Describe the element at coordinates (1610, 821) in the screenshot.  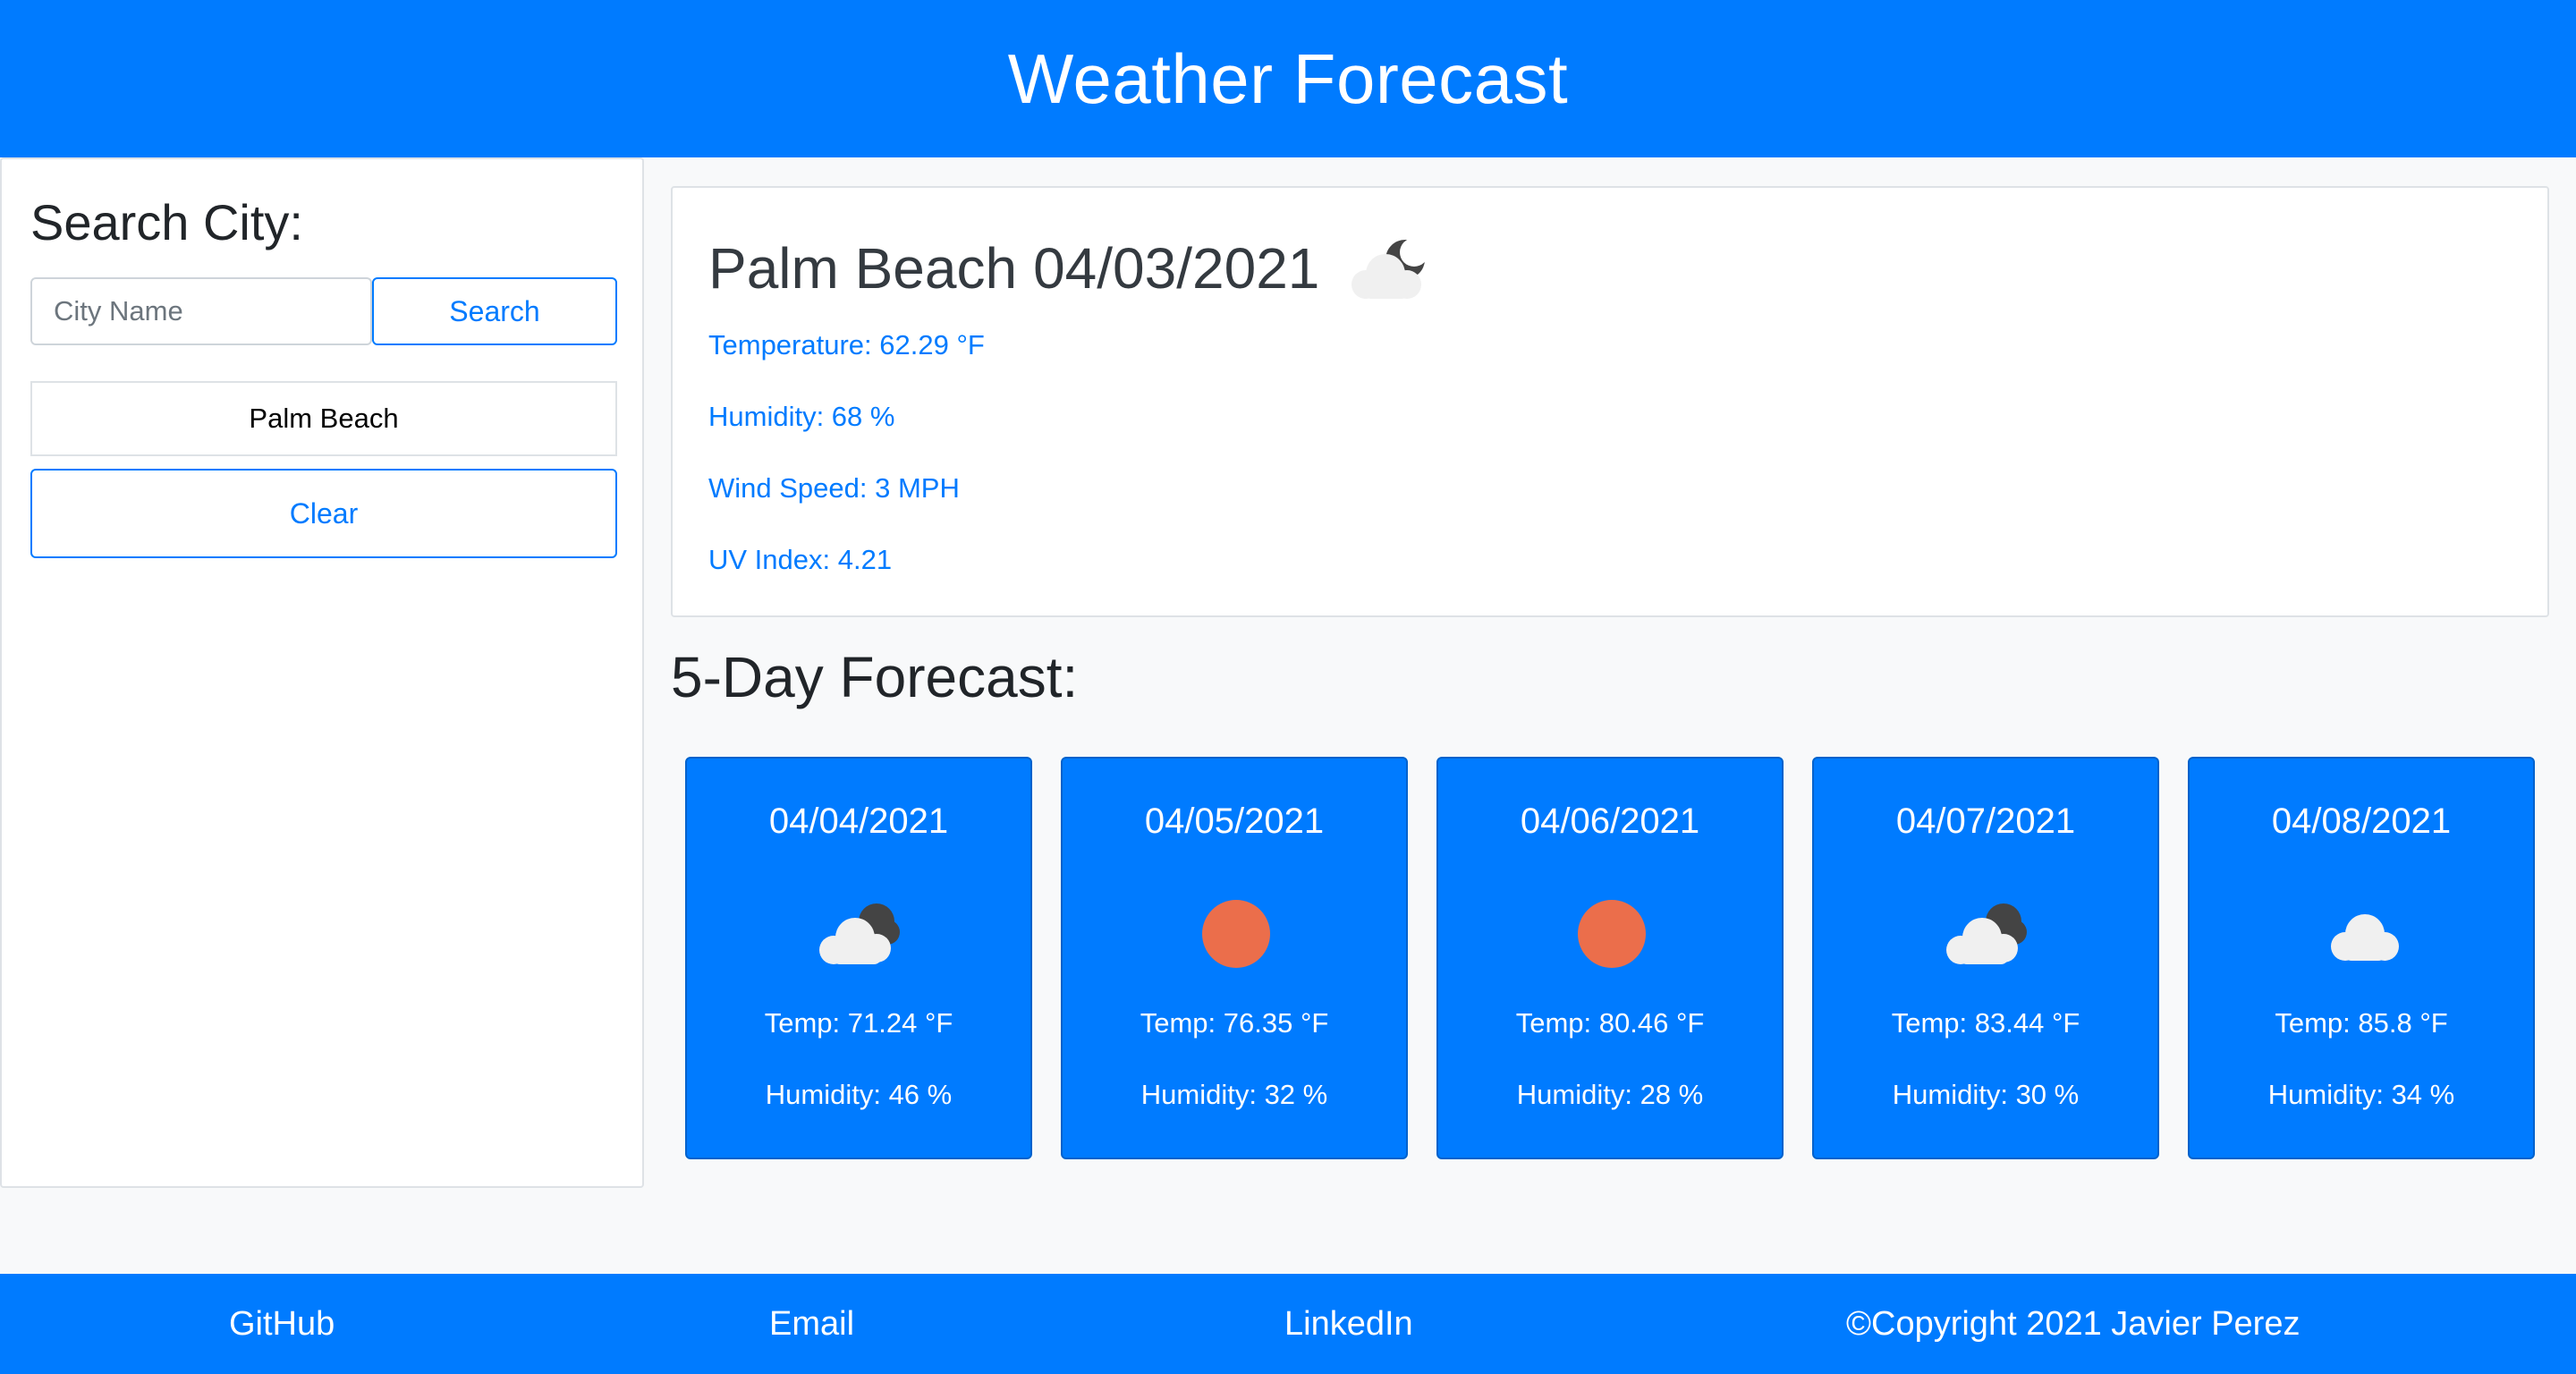
I see `forecast-date: 04/06/2021` at that location.